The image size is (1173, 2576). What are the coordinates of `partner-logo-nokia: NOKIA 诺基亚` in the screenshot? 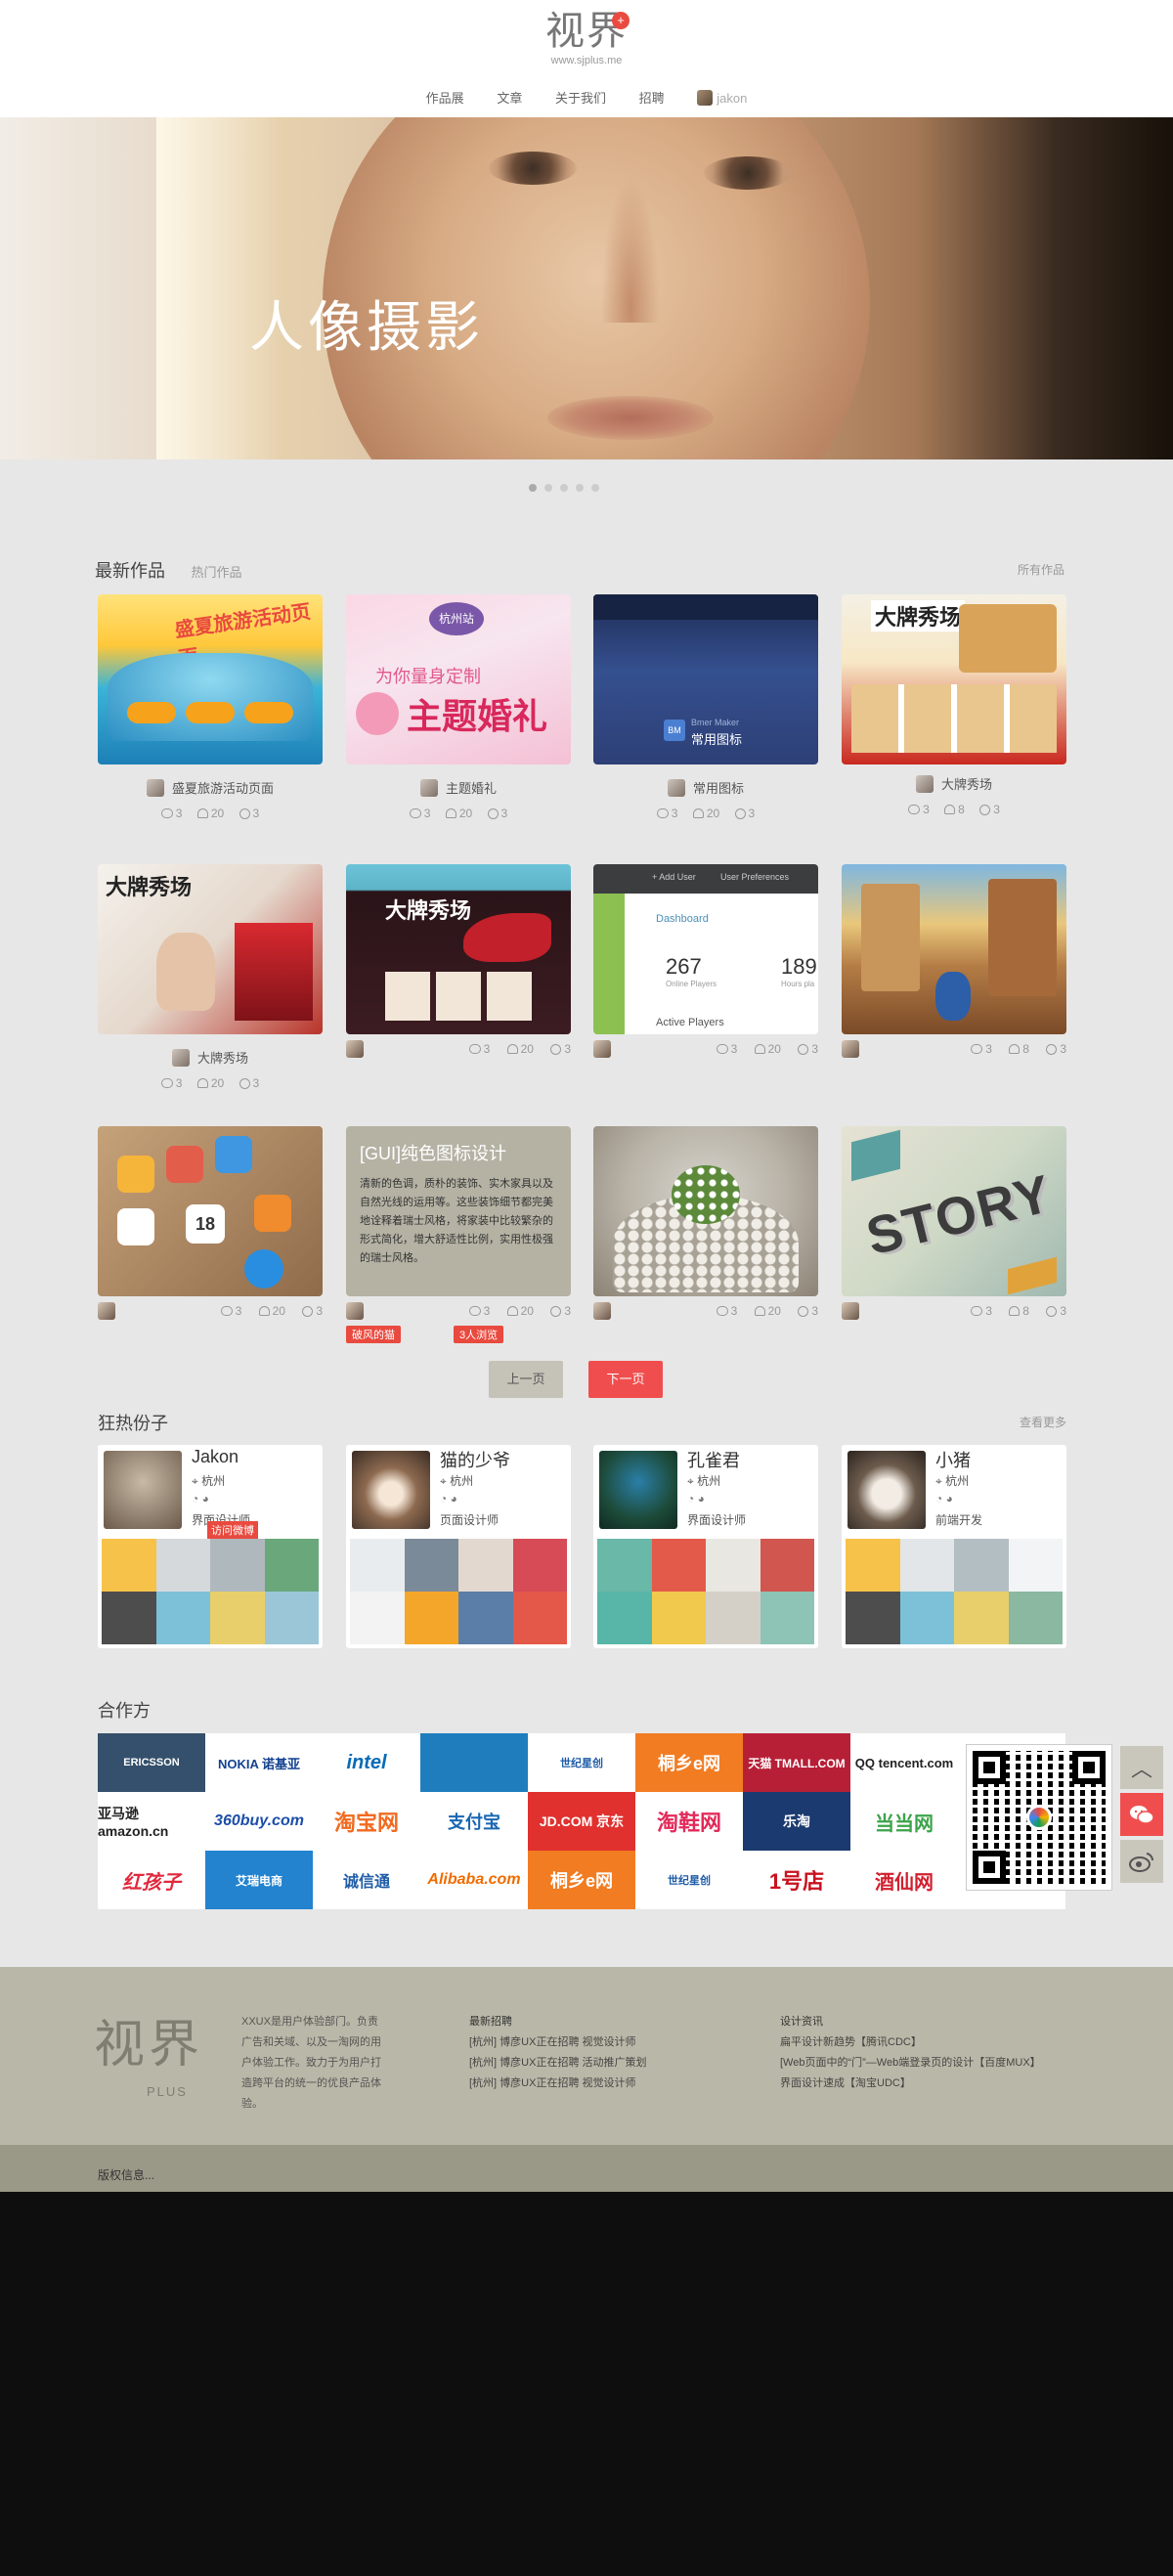 It's located at (259, 1762).